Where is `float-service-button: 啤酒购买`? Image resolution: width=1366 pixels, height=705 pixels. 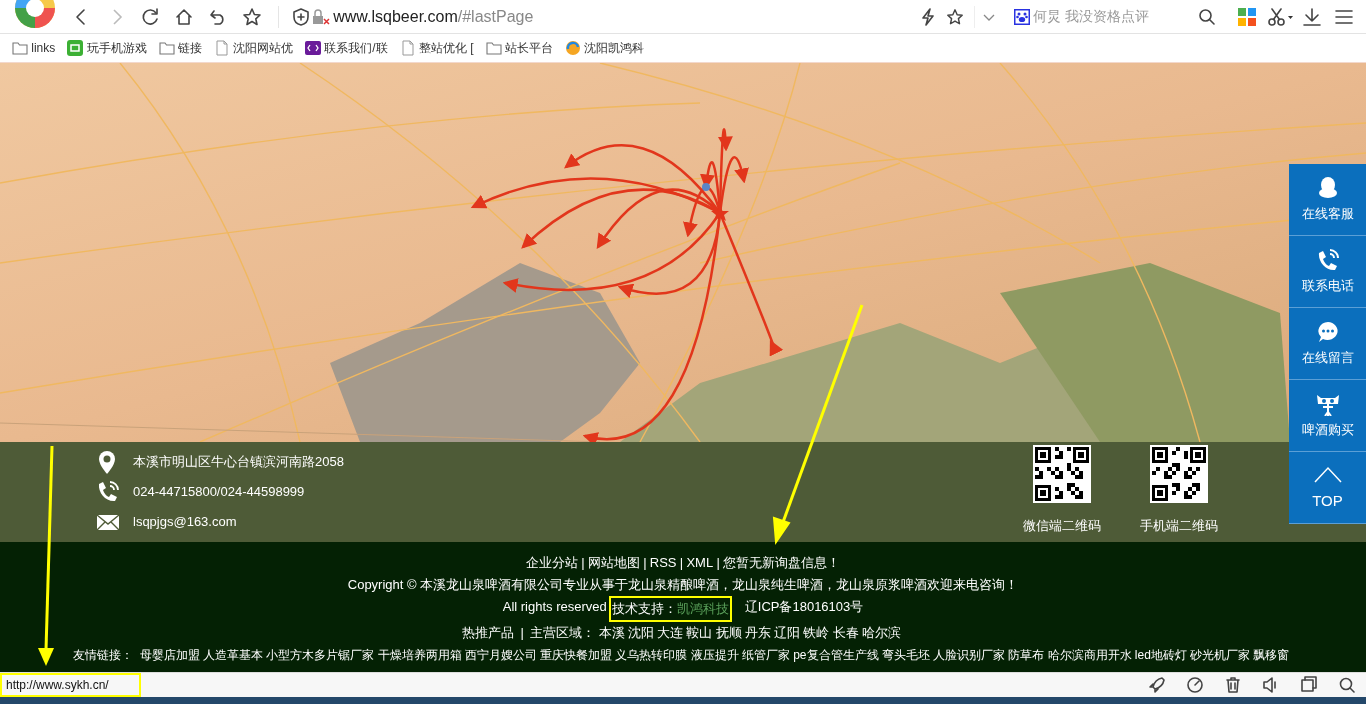 float-service-button: 啤酒购买 is located at coordinates (1327, 416).